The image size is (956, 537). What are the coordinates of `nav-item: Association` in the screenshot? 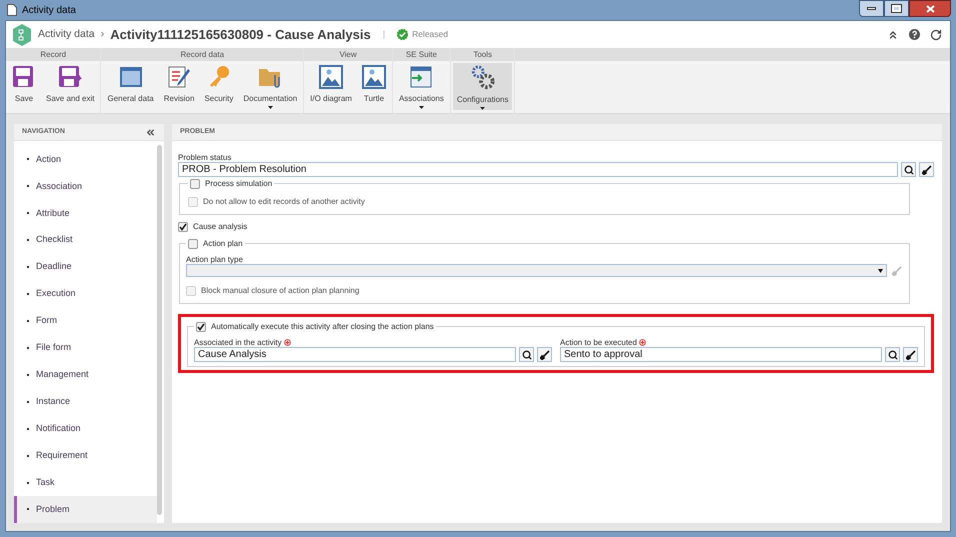 It's located at (85, 186).